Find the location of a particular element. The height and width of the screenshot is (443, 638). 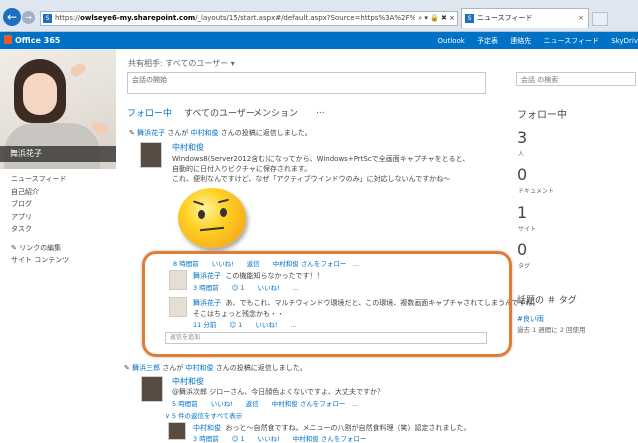

tab-close-icon: × is located at coordinates (581, 18).